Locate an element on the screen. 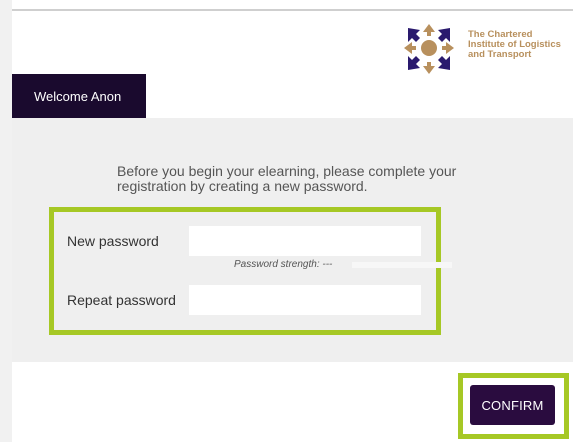 The image size is (573, 442). cilt-logo-icon is located at coordinates (429, 49).